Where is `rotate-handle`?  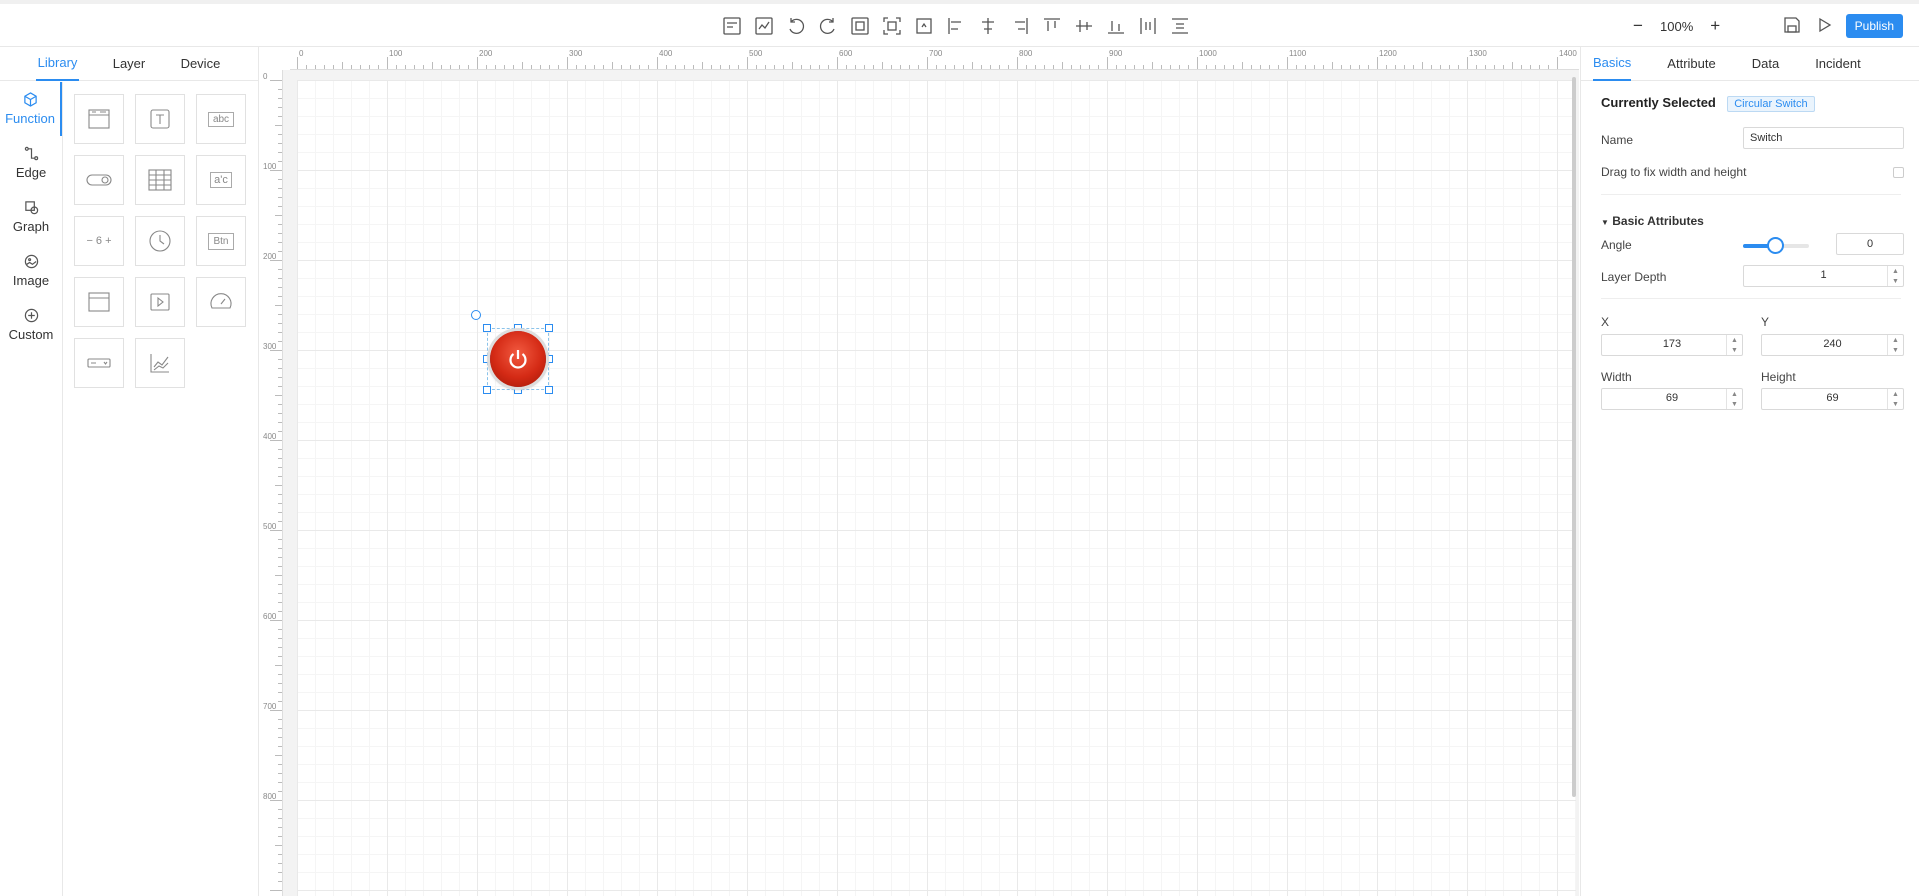 rotate-handle is located at coordinates (476, 315).